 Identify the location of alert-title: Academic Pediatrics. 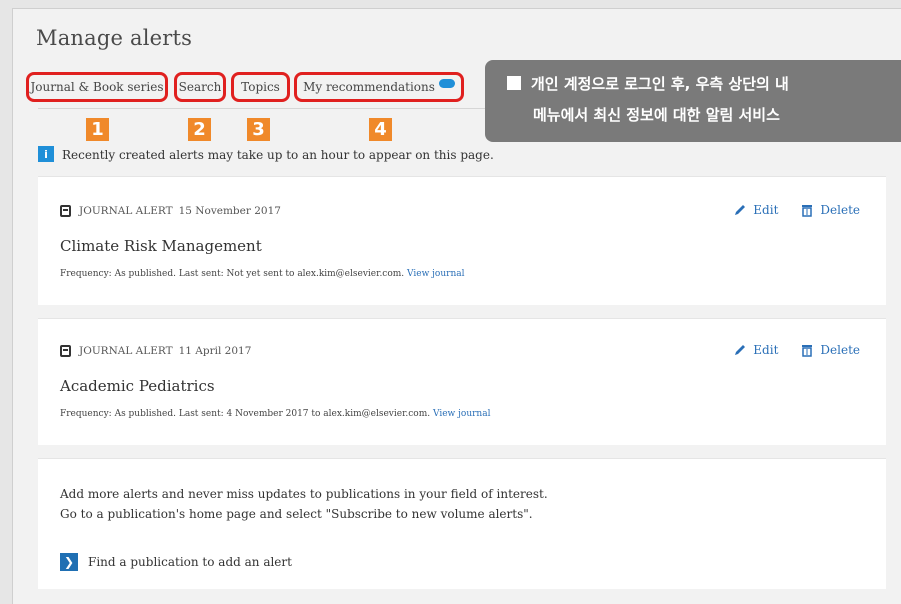
(137, 386).